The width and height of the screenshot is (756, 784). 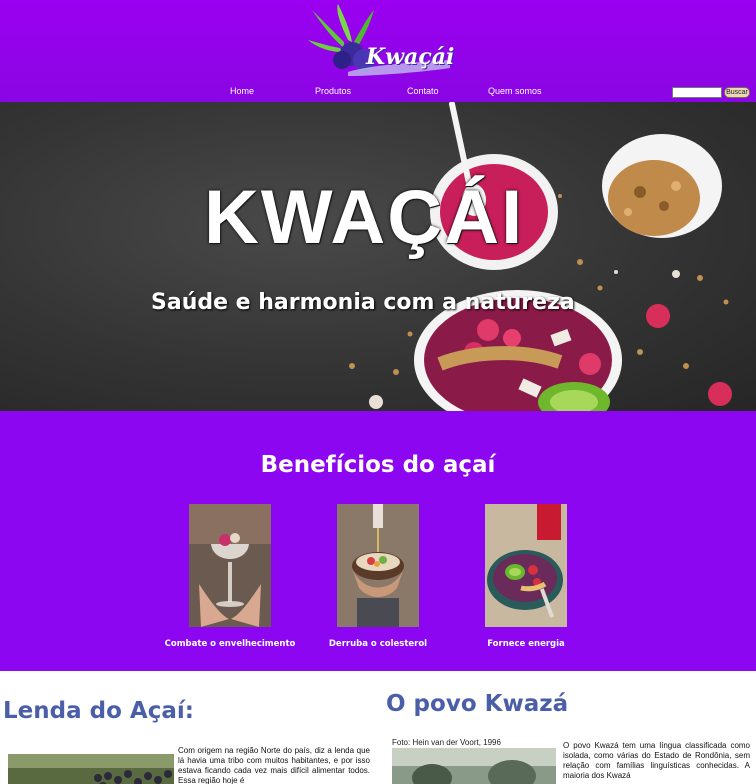 What do you see at coordinates (410, 57) in the screenshot?
I see `brand-name: Kwaçái` at bounding box center [410, 57].